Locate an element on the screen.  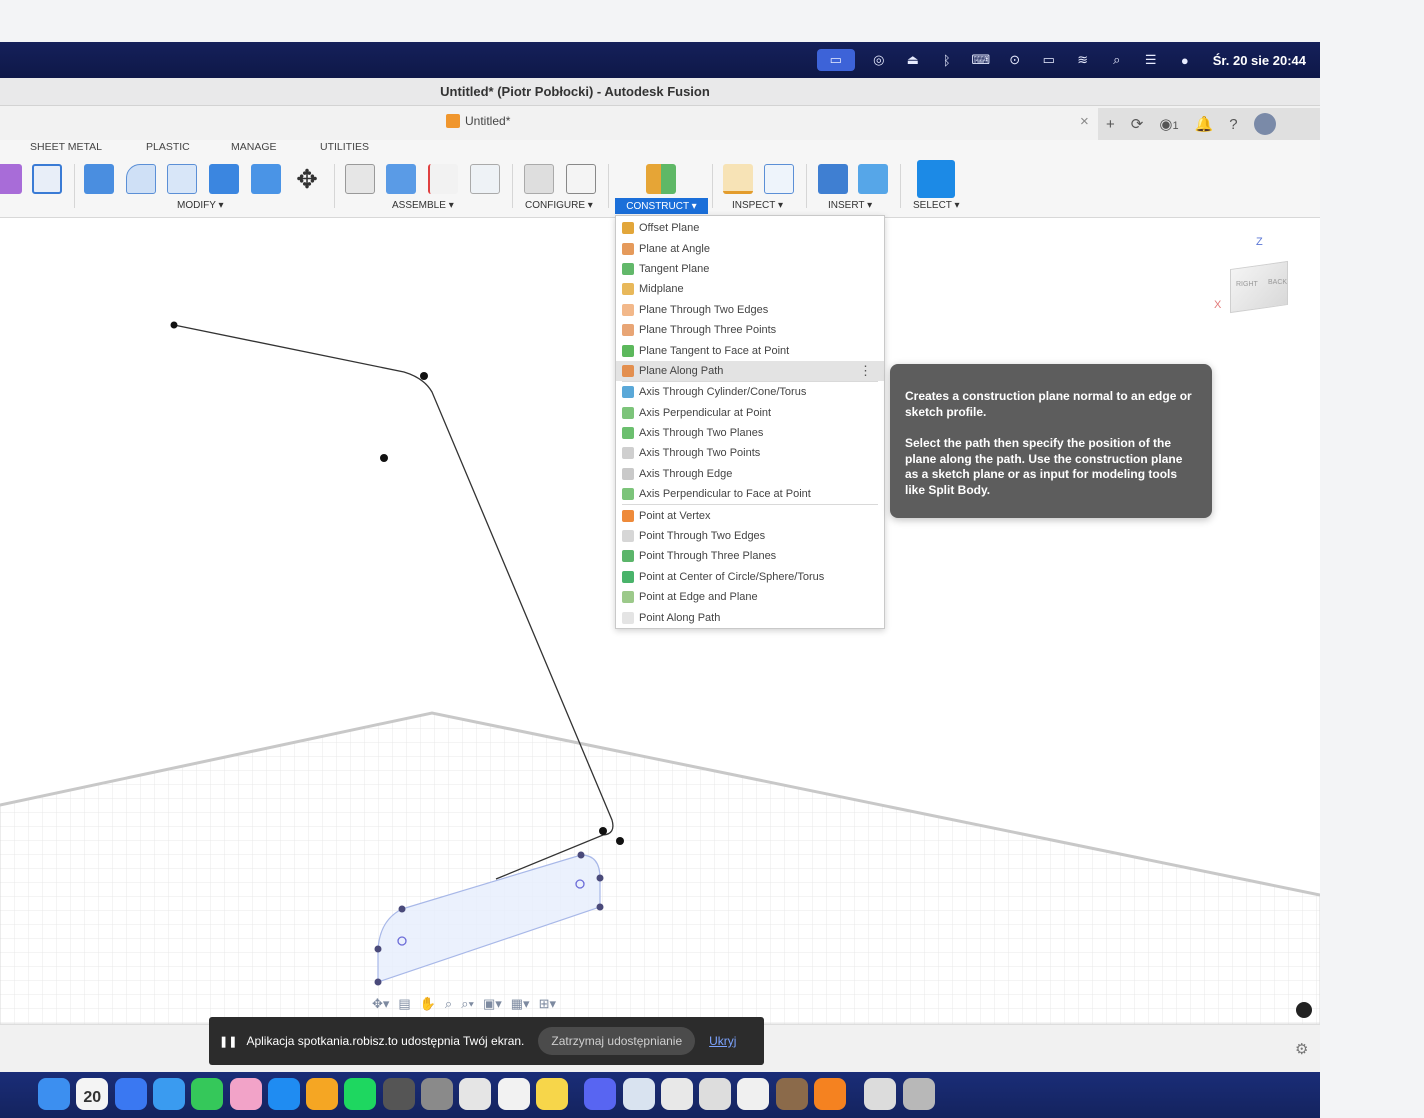
construct-plane-icon is located at coordinates (661, 179).